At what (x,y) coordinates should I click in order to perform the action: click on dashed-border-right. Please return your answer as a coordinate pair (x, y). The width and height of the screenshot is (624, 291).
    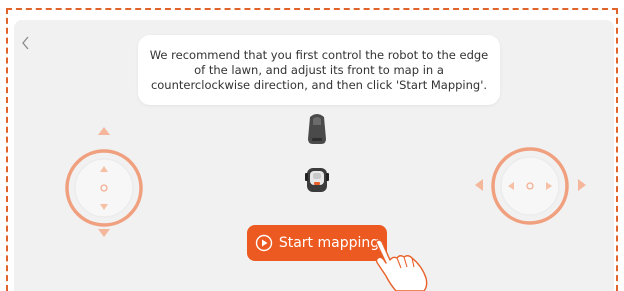
    Looking at the image, I should click on (617, 149).